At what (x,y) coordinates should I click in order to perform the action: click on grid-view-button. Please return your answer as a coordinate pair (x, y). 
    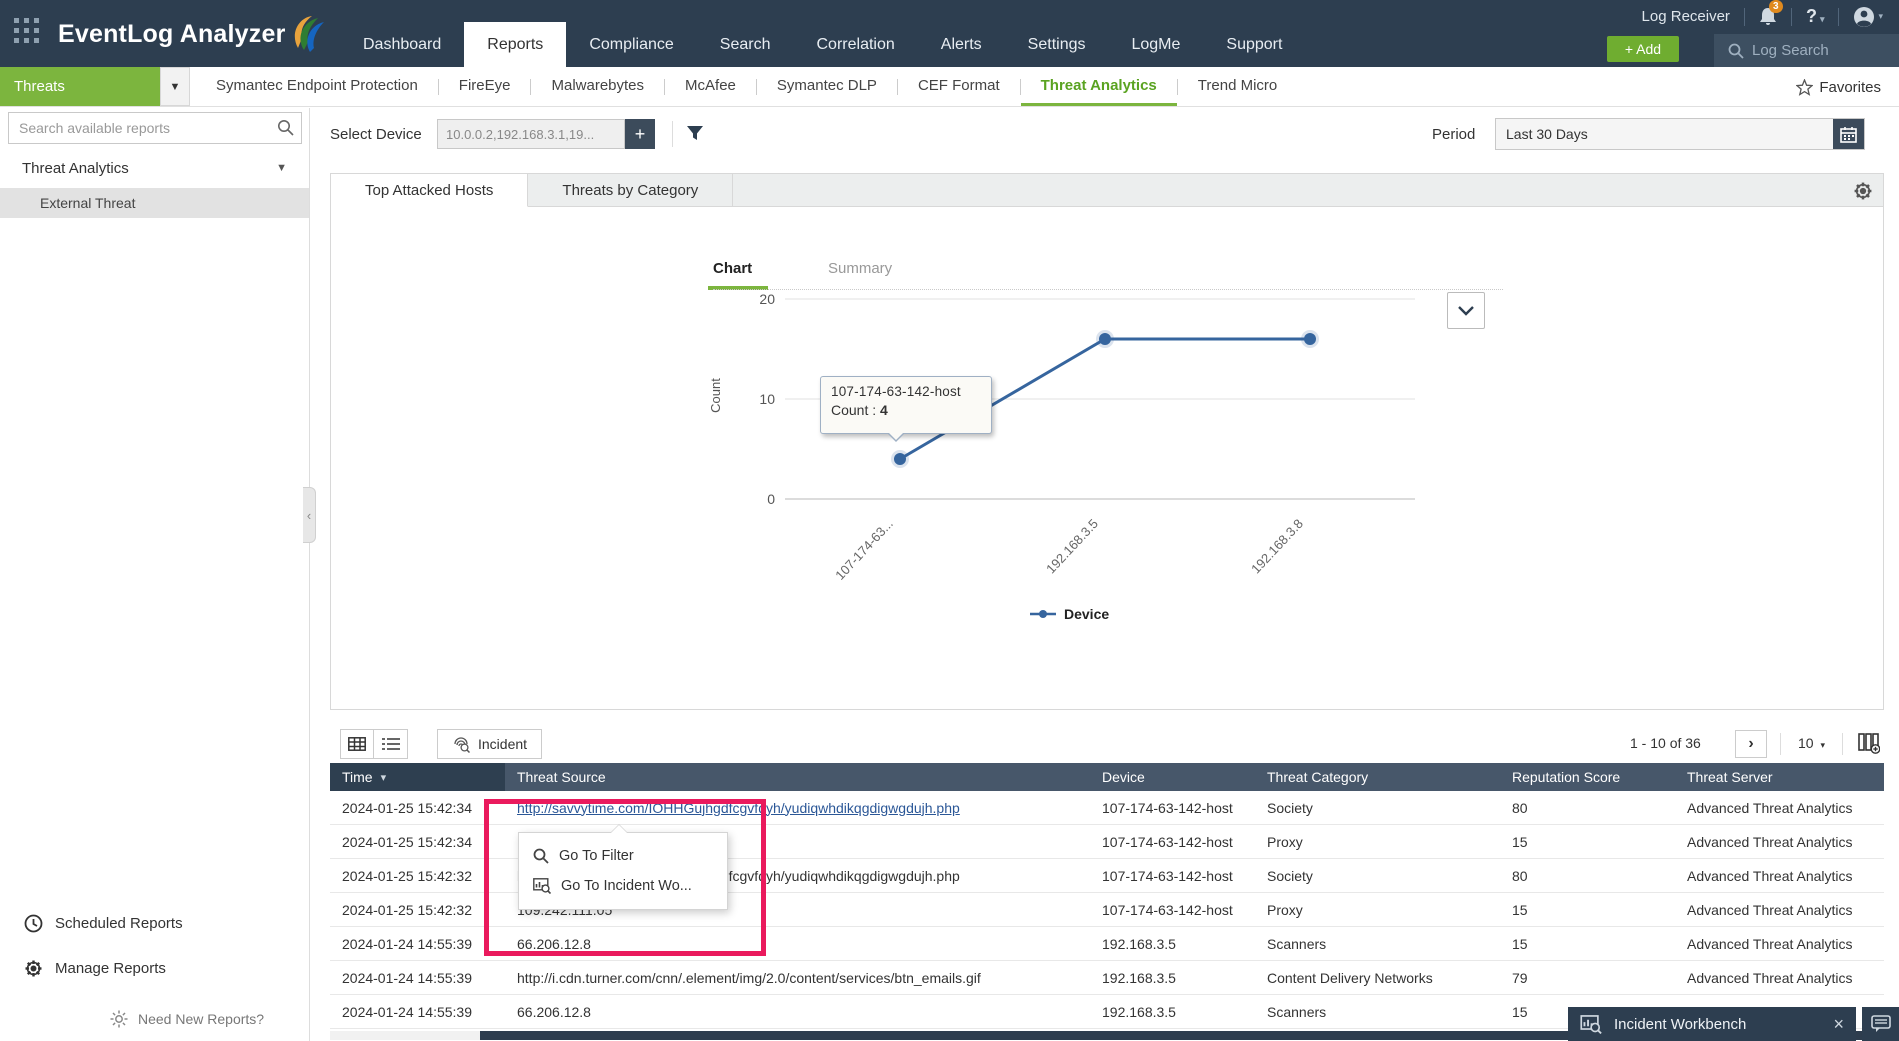
    Looking at the image, I should click on (357, 744).